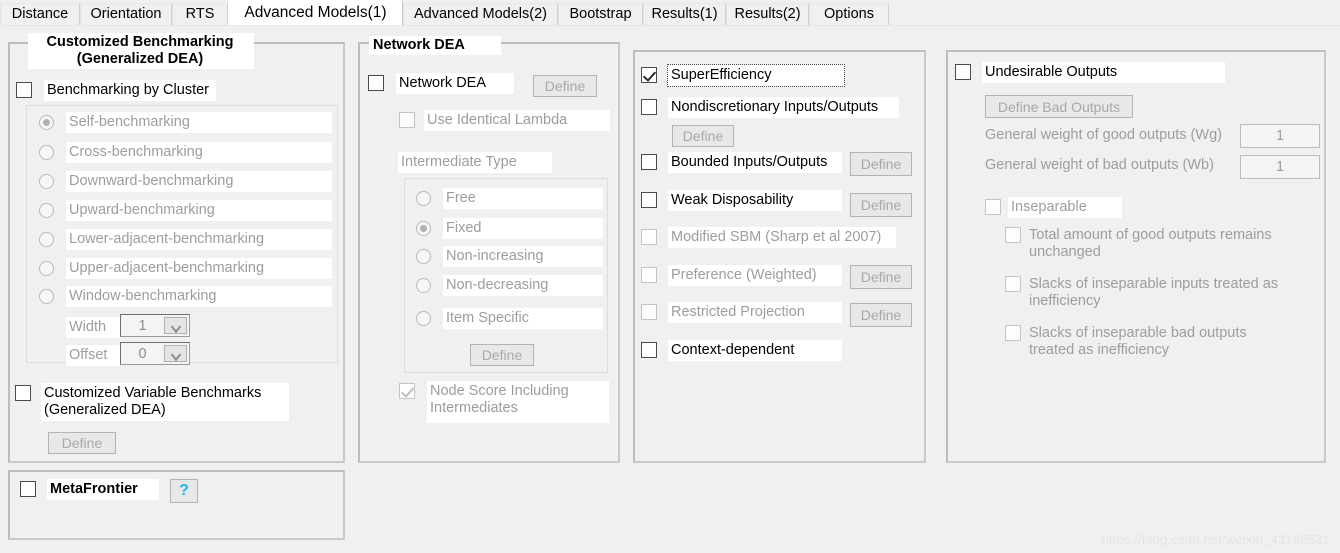  I want to click on checkbox-modified-sbm, so click(649, 237).